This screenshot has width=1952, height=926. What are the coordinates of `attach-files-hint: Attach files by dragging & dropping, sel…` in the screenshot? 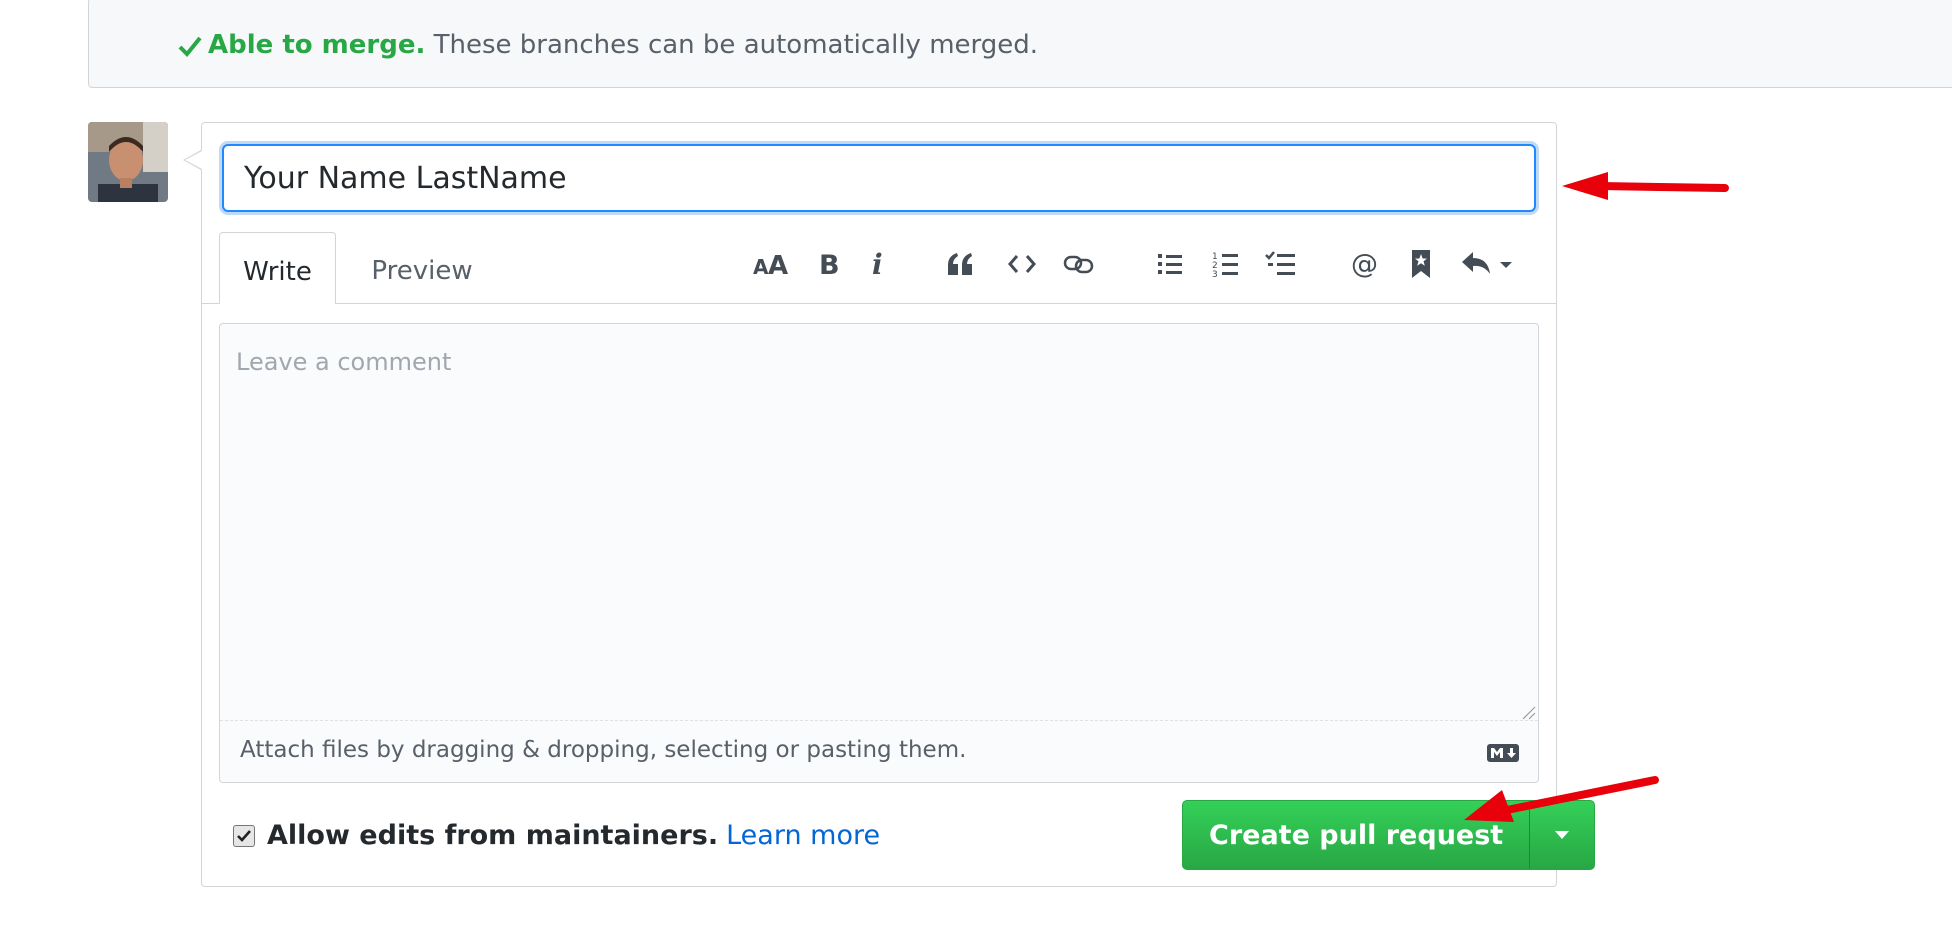 It's located at (603, 750).